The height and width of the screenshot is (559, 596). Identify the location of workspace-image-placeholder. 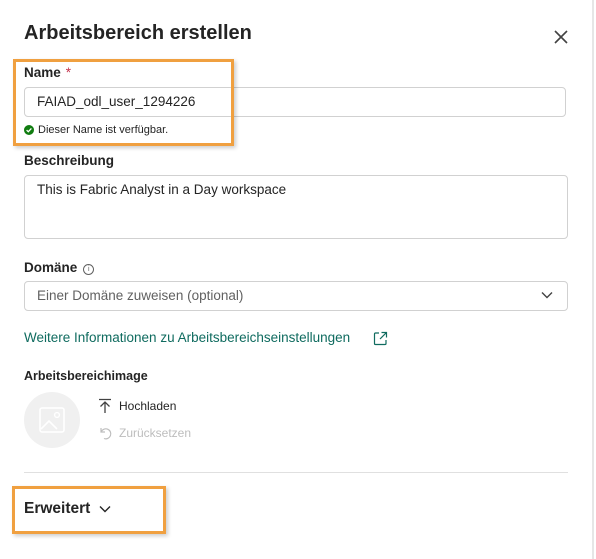
(52, 420).